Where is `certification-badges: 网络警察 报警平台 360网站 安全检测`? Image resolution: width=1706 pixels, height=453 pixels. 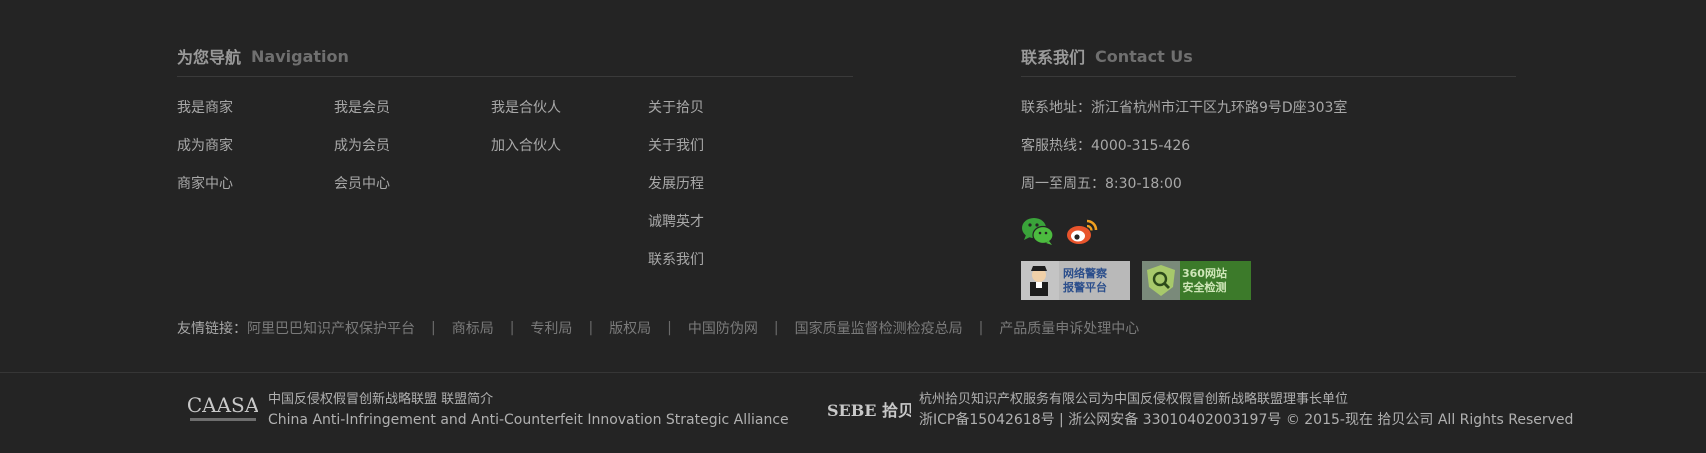
certification-badges: 网络警察 报警平台 360网站 安全检测 is located at coordinates (1268, 280).